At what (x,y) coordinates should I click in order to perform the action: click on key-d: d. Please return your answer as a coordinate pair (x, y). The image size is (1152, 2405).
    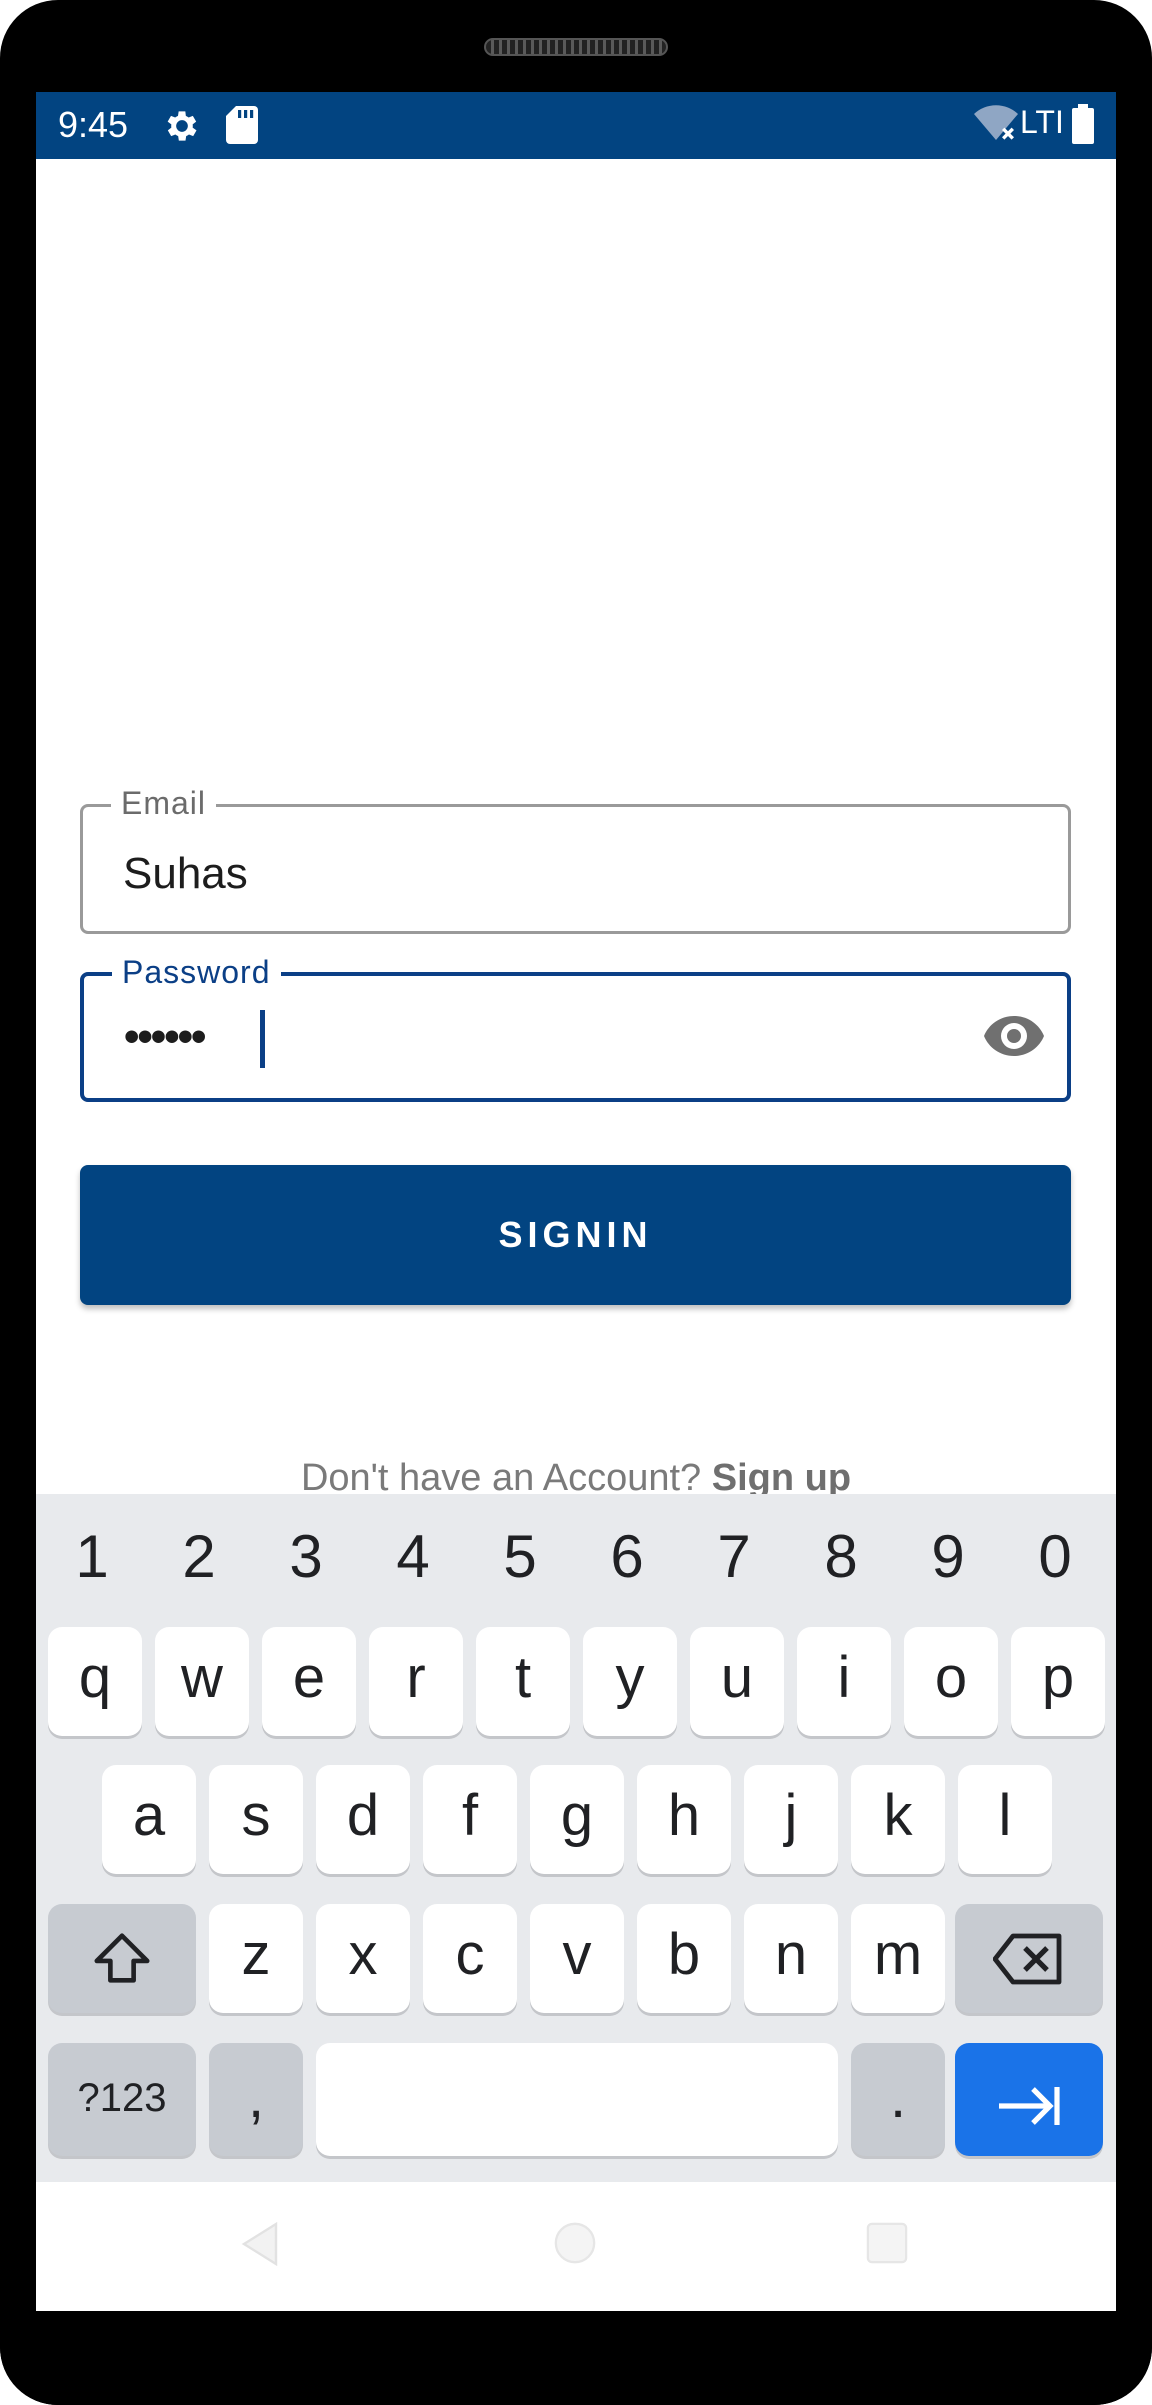
    Looking at the image, I should click on (363, 1819).